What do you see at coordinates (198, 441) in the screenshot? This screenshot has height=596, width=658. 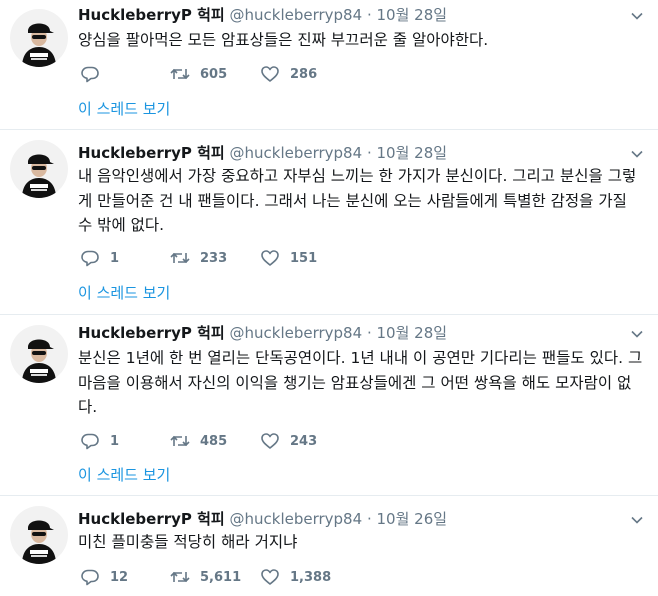 I see `retweet-button: 485` at bounding box center [198, 441].